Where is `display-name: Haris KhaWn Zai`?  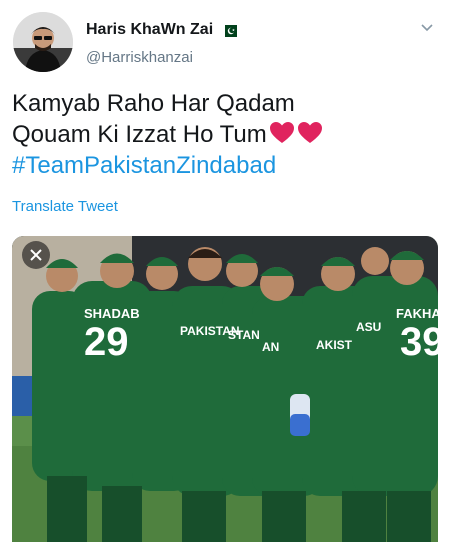
display-name: Haris KhaWn Zai is located at coordinates (149, 30).